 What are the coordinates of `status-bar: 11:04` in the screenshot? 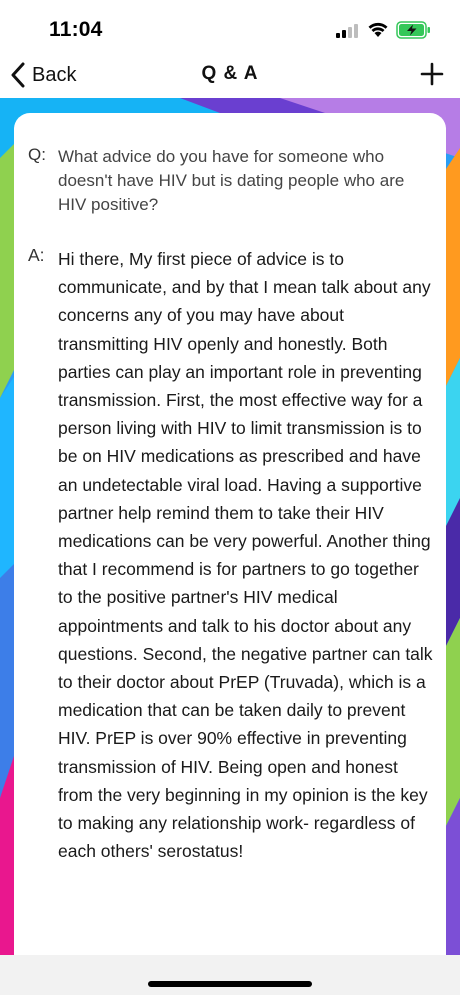 It's located at (230, 28).